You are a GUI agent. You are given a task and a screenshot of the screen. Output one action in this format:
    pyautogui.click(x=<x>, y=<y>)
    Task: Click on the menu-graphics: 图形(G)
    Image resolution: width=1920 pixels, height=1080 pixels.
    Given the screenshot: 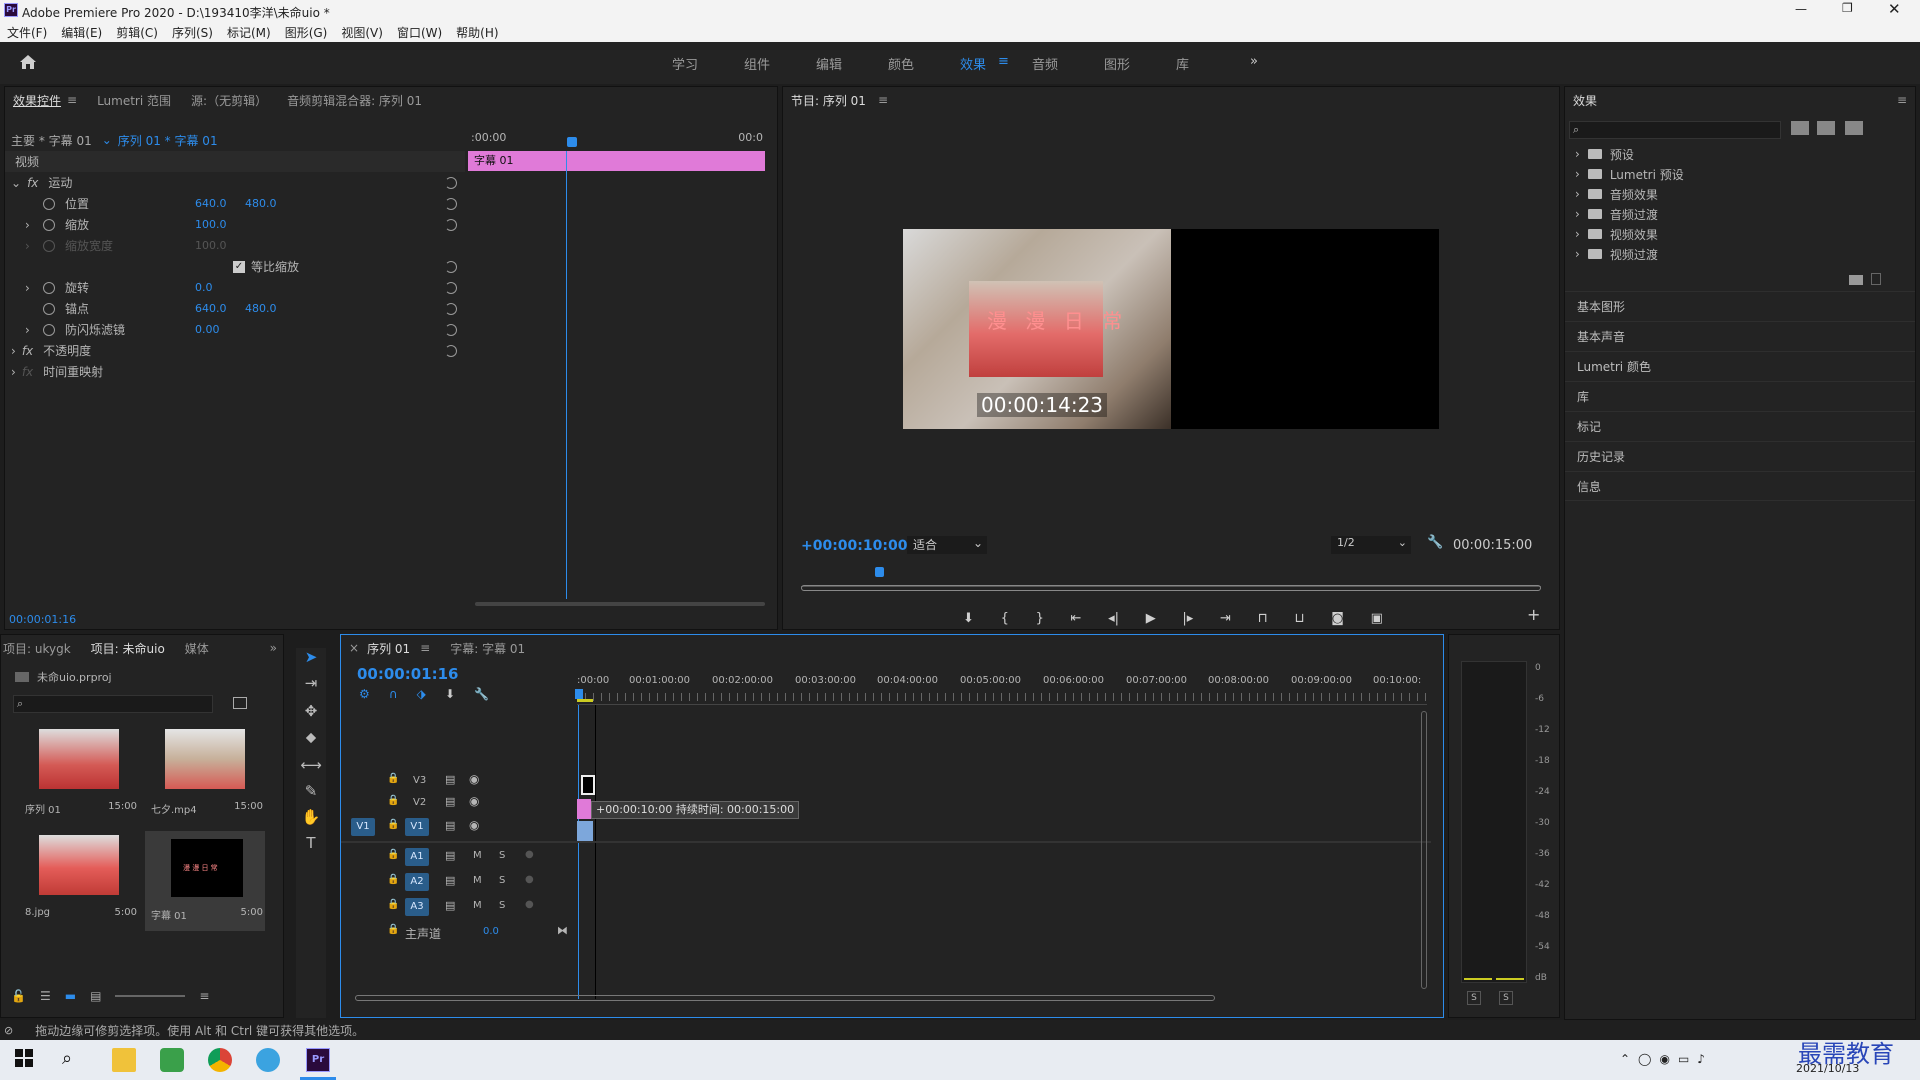 What is the action you would take?
    pyautogui.click(x=306, y=32)
    